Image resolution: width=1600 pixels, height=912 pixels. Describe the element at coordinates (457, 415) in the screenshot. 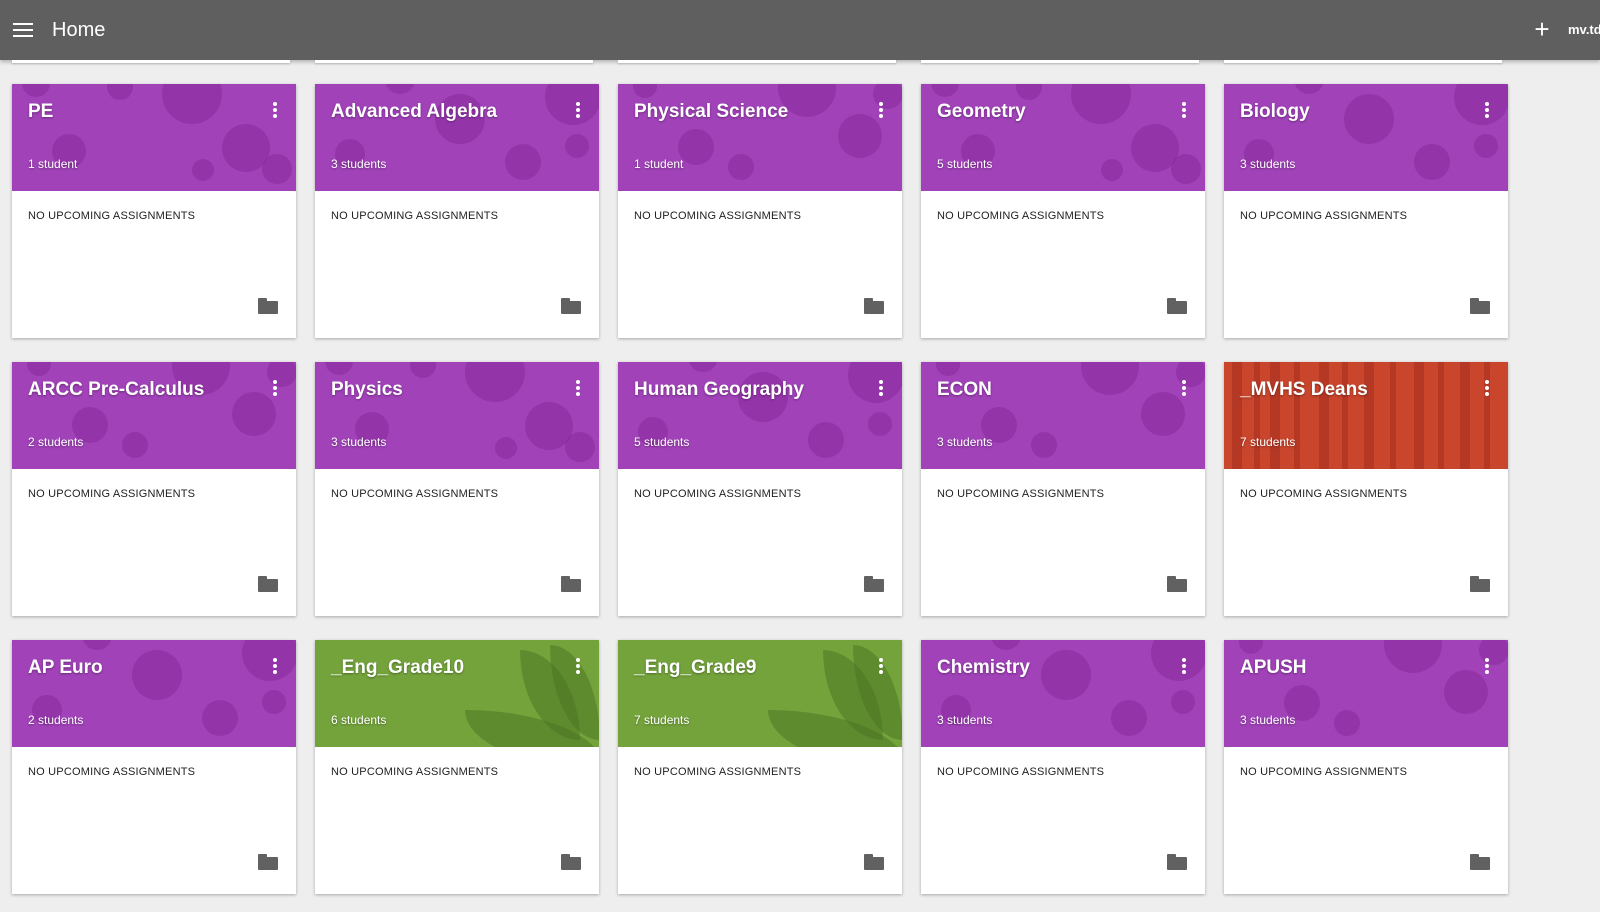

I see `class-card-header: Physics 3 students` at that location.